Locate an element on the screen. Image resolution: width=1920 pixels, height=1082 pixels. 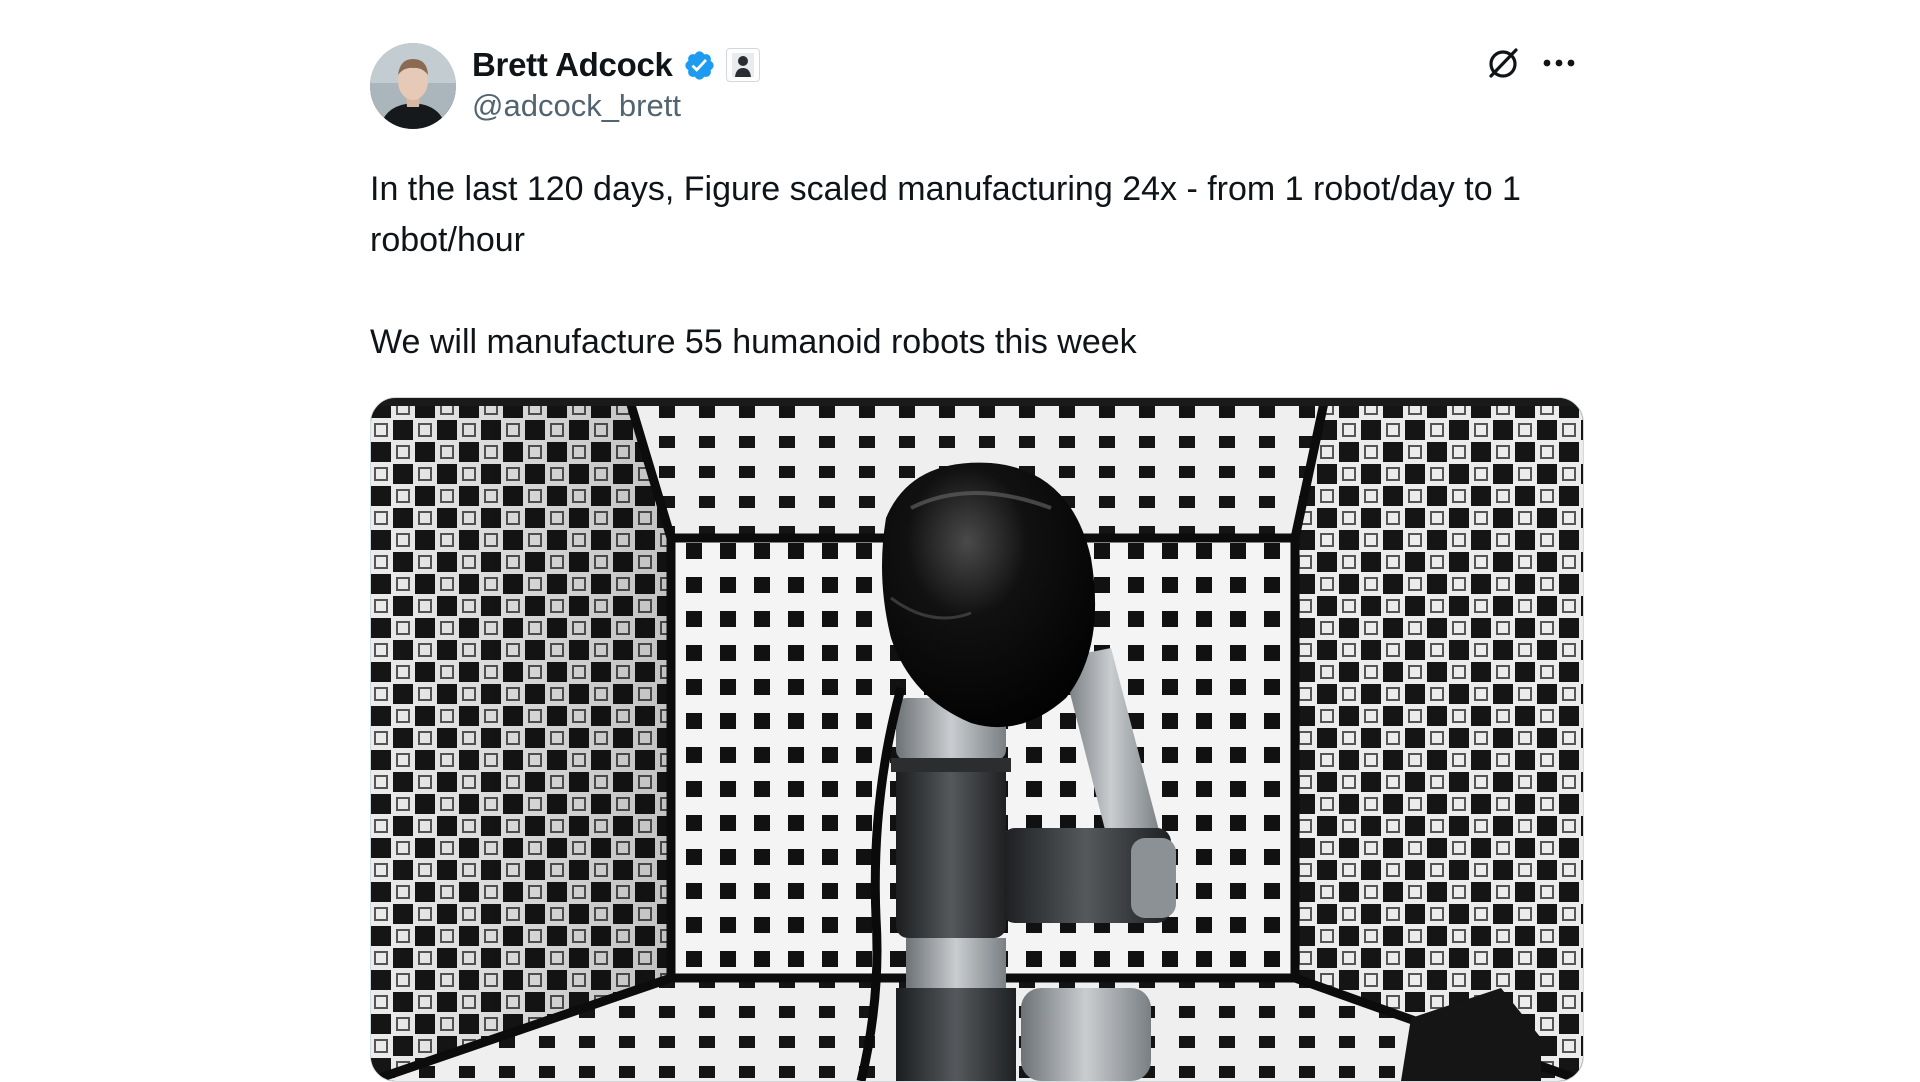
verified-badge-icon is located at coordinates (699, 65).